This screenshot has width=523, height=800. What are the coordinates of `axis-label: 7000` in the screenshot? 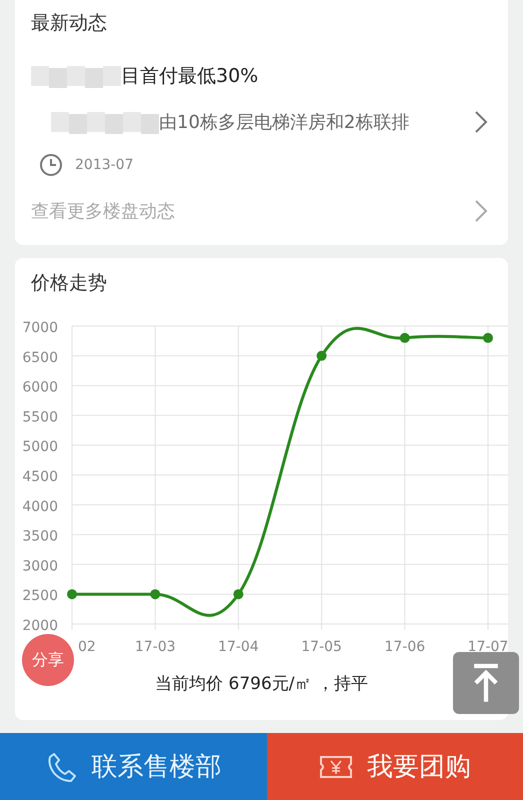 It's located at (40, 328).